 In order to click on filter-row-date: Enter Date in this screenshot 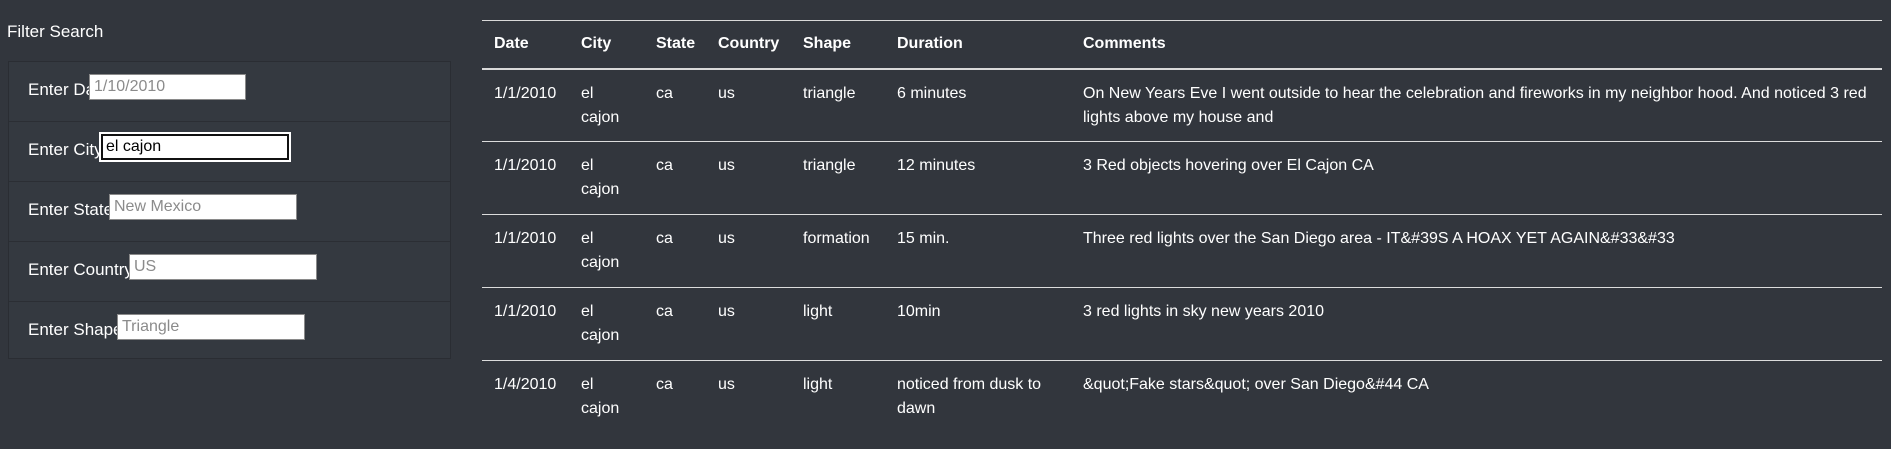, I will do `click(229, 92)`.